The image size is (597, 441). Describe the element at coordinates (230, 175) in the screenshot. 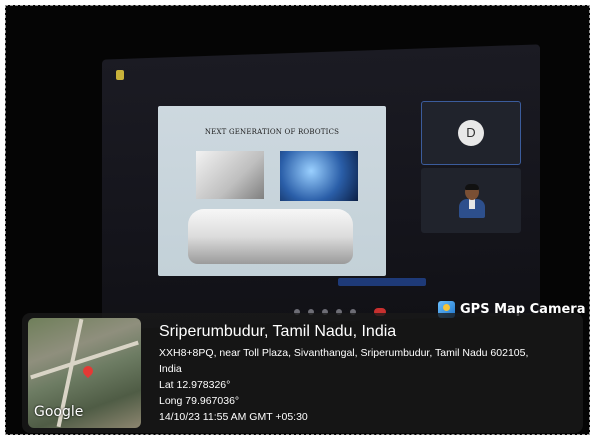

I see `slide-image-robot-hand` at that location.